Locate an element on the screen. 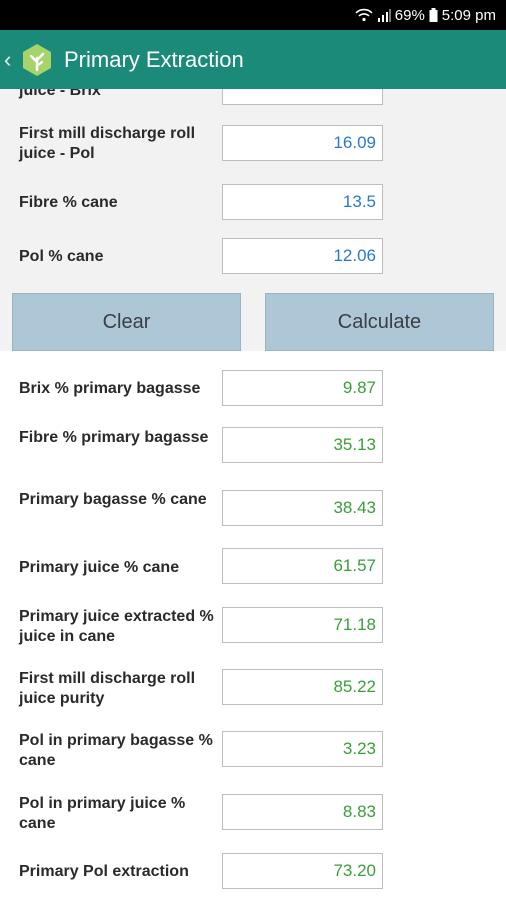  result-field: 38.43 is located at coordinates (302, 508).